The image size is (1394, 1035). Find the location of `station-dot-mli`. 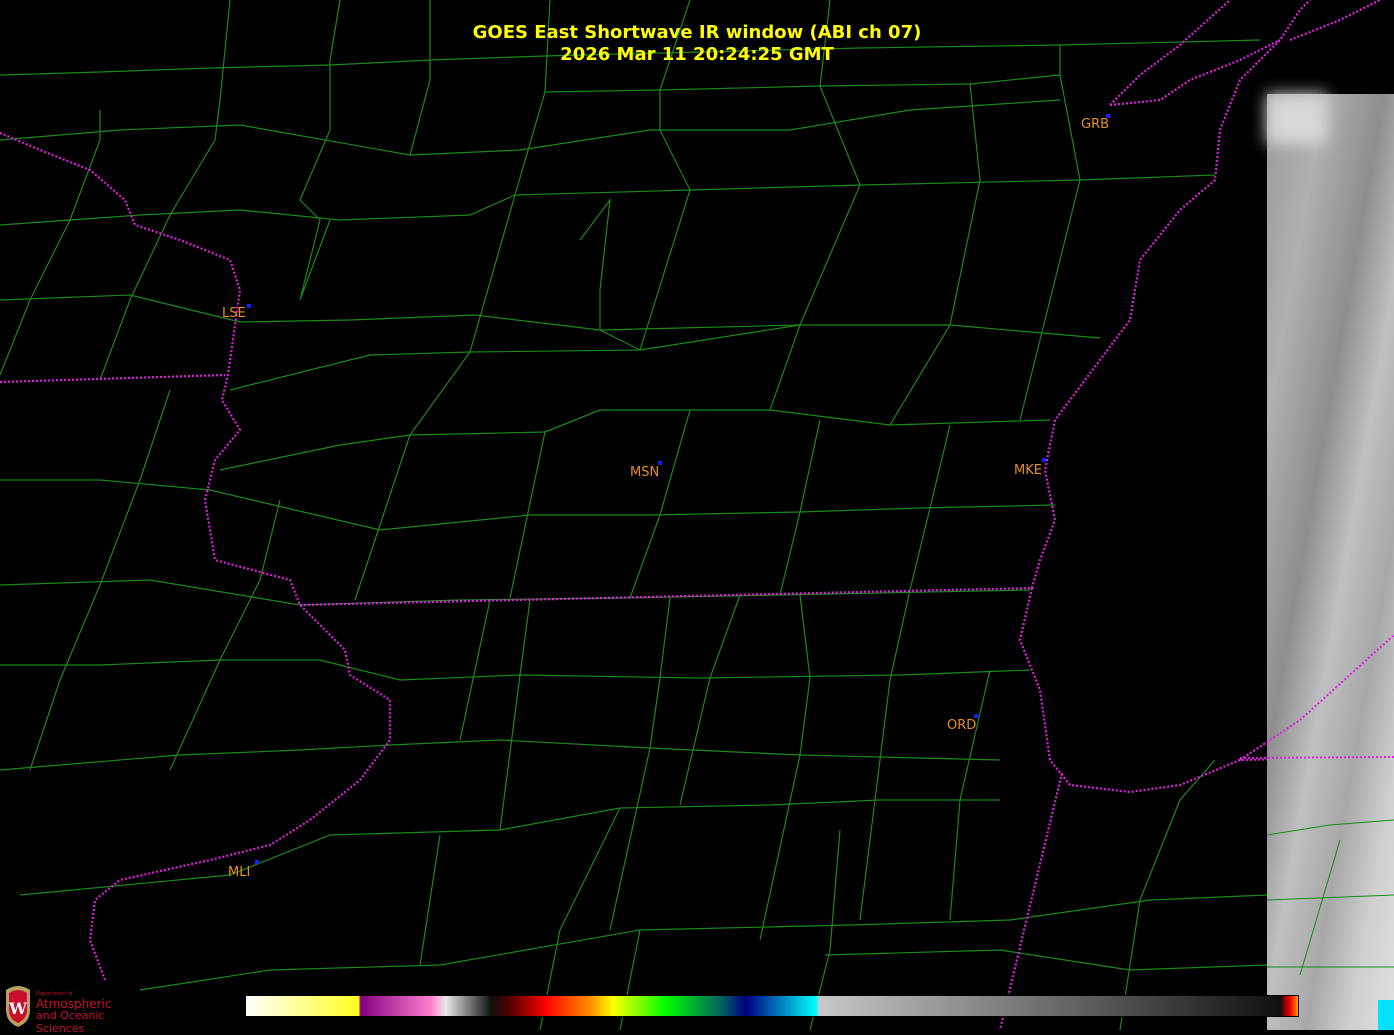

station-dot-mli is located at coordinates (257, 862).